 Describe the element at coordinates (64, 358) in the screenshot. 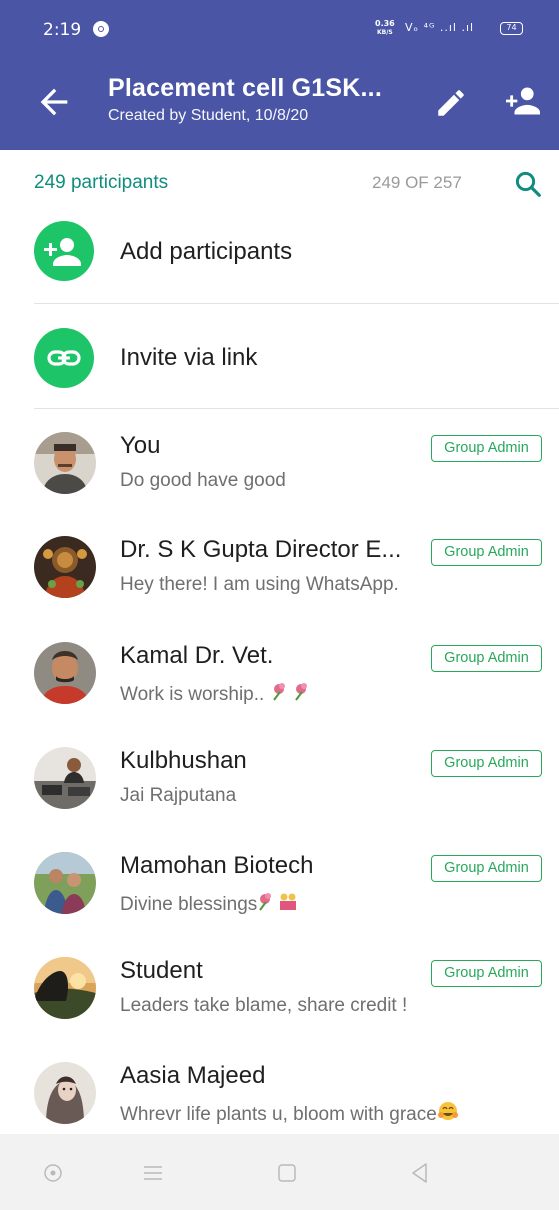

I see `link-icon` at that location.